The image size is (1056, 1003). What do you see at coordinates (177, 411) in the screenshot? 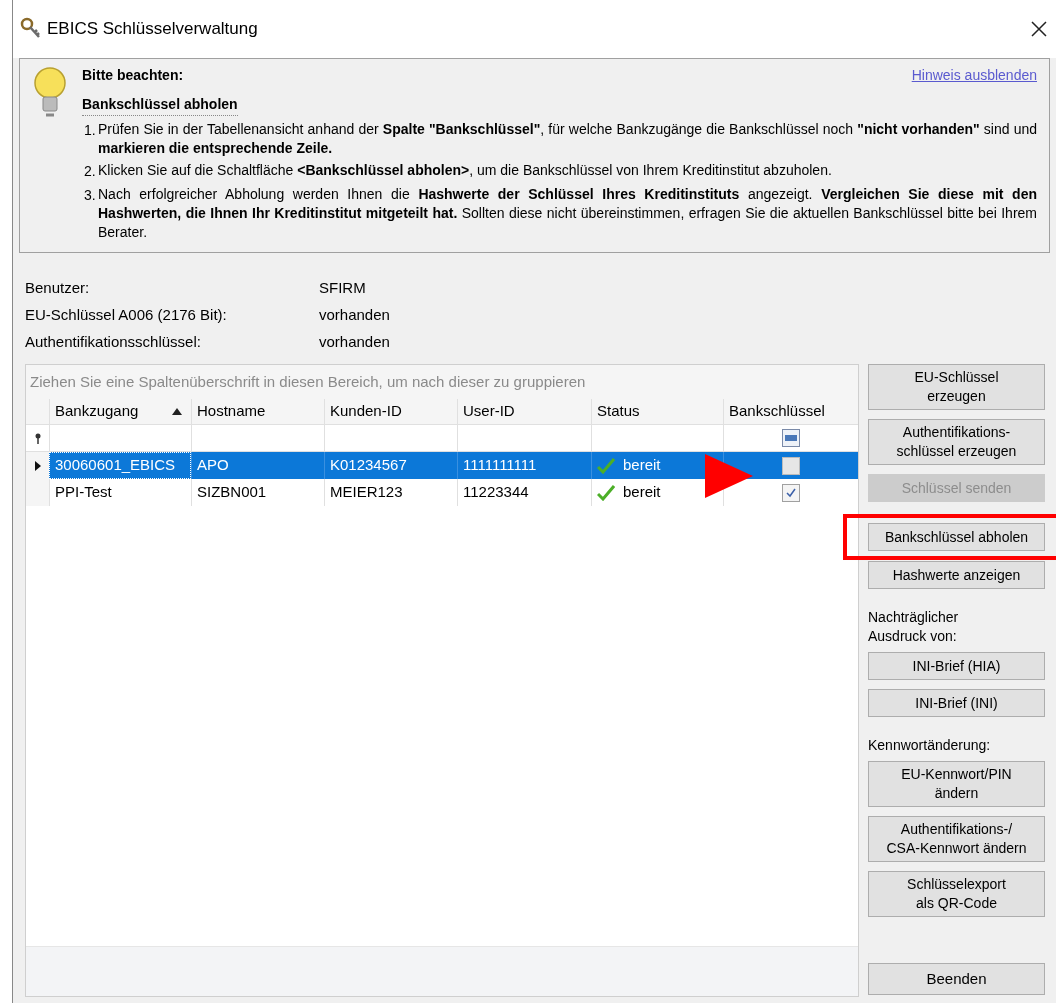
I see `sort-ascending-icon` at bounding box center [177, 411].